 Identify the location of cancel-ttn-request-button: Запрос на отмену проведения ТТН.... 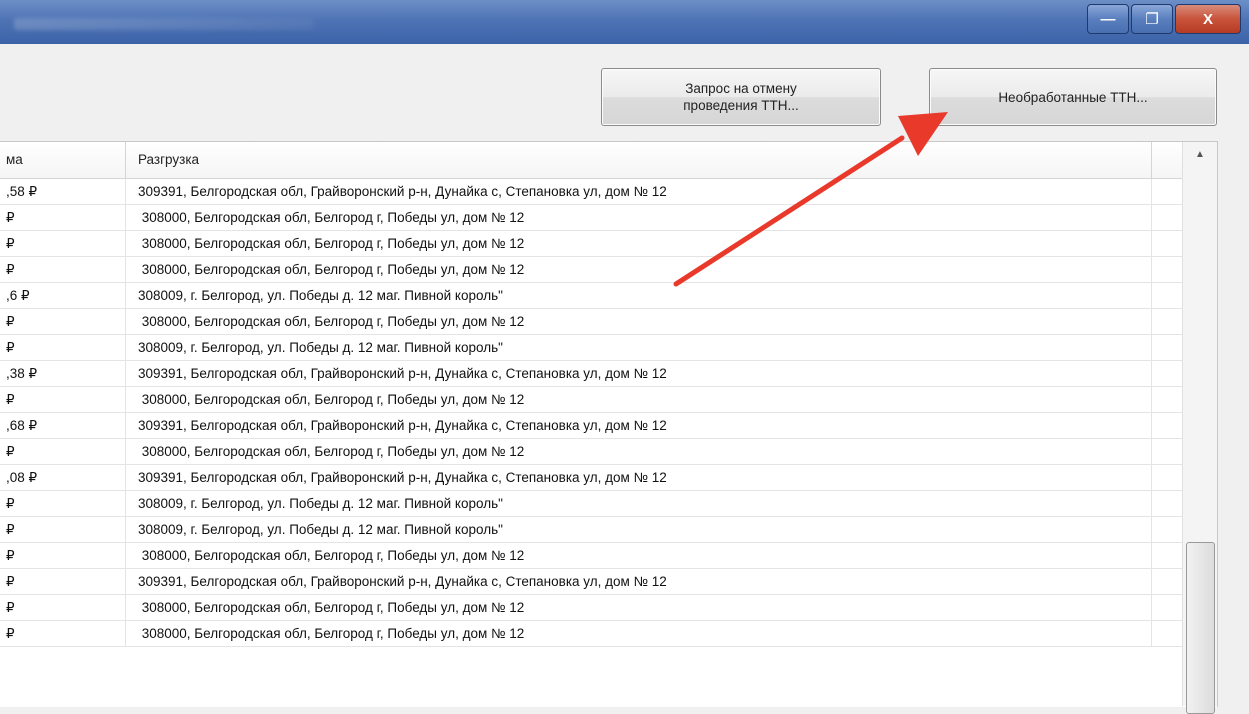
(741, 97).